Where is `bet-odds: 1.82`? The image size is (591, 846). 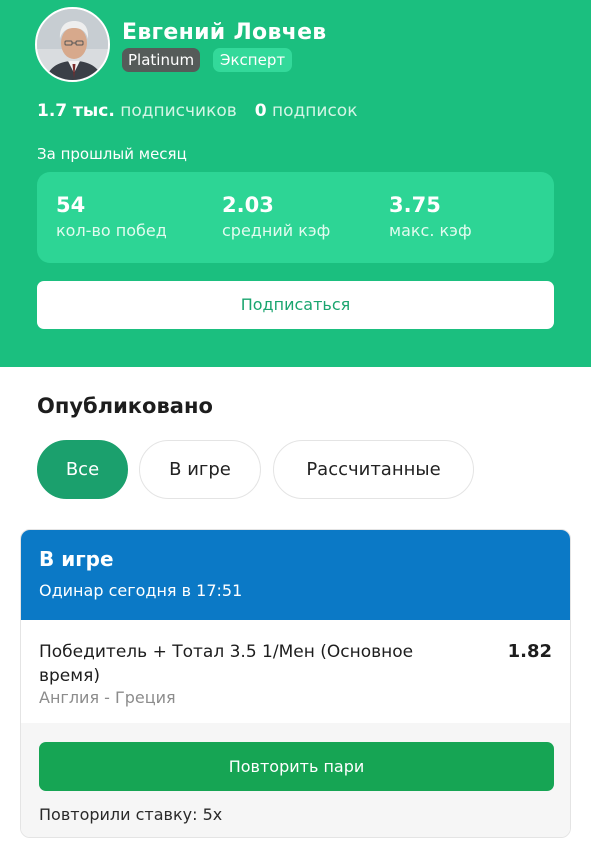
bet-odds: 1.82 is located at coordinates (529, 651).